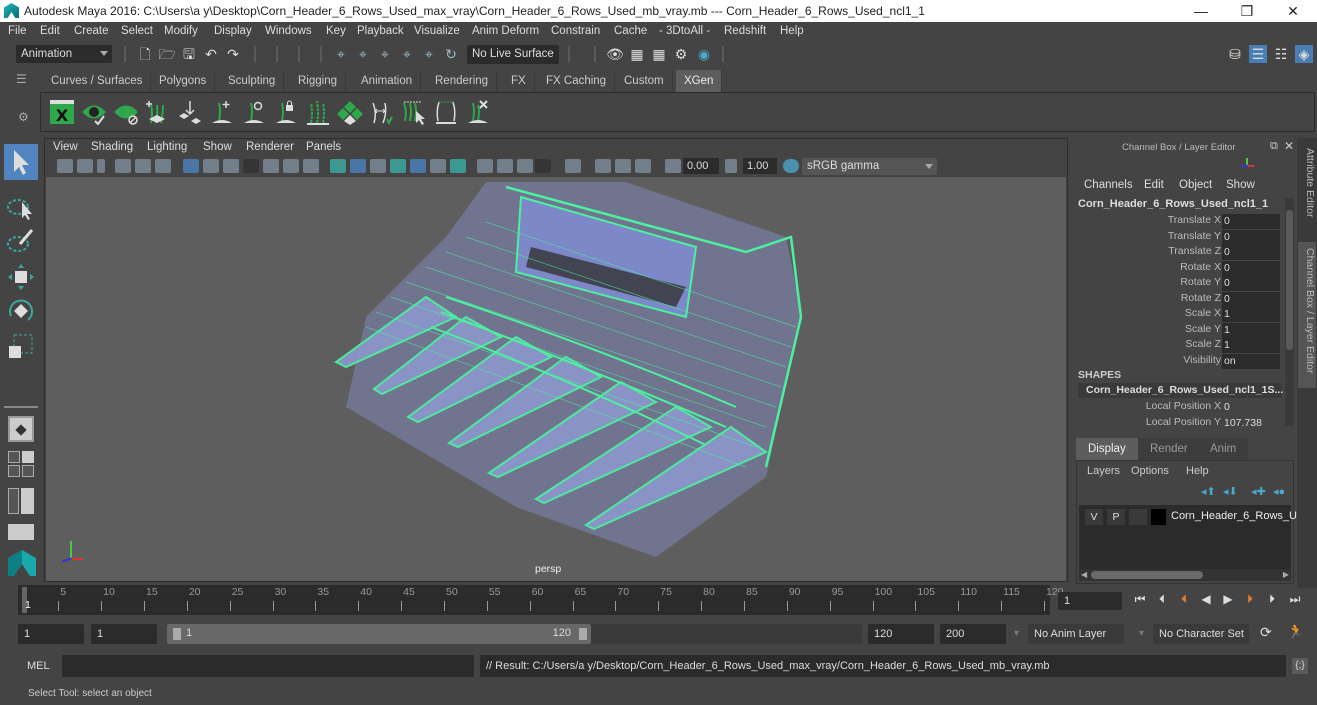  Describe the element at coordinates (673, 166) in the screenshot. I see `exposure-icon` at that location.